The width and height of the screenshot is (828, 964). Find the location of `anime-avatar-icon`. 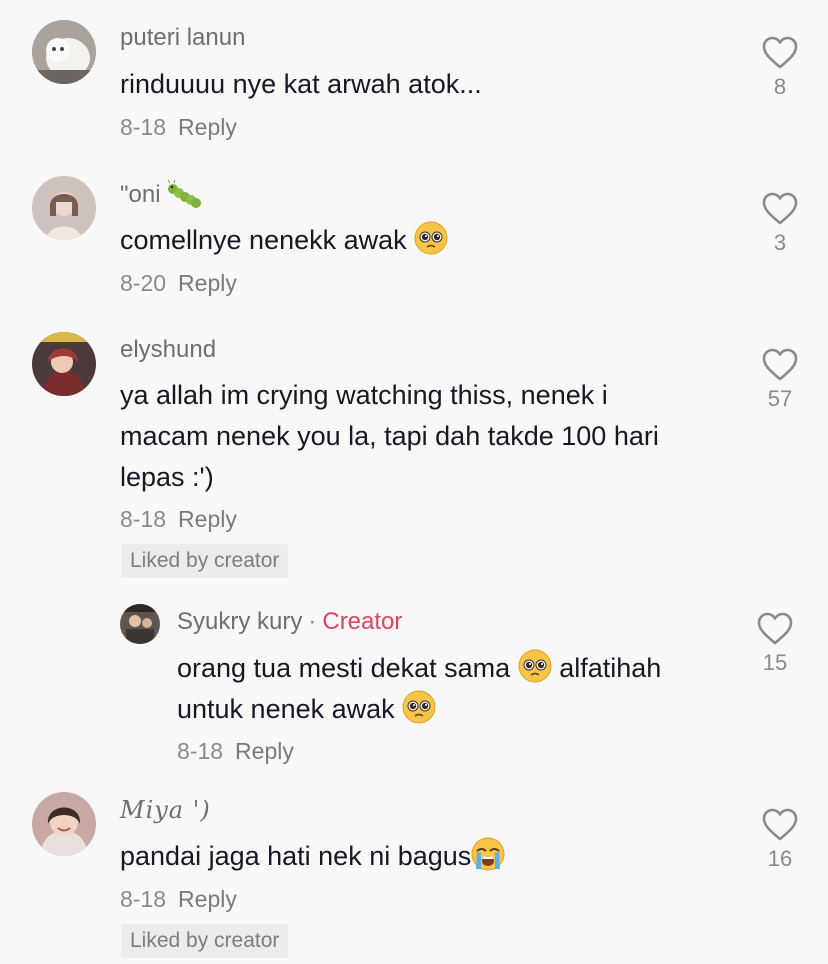

anime-avatar-icon is located at coordinates (64, 364).